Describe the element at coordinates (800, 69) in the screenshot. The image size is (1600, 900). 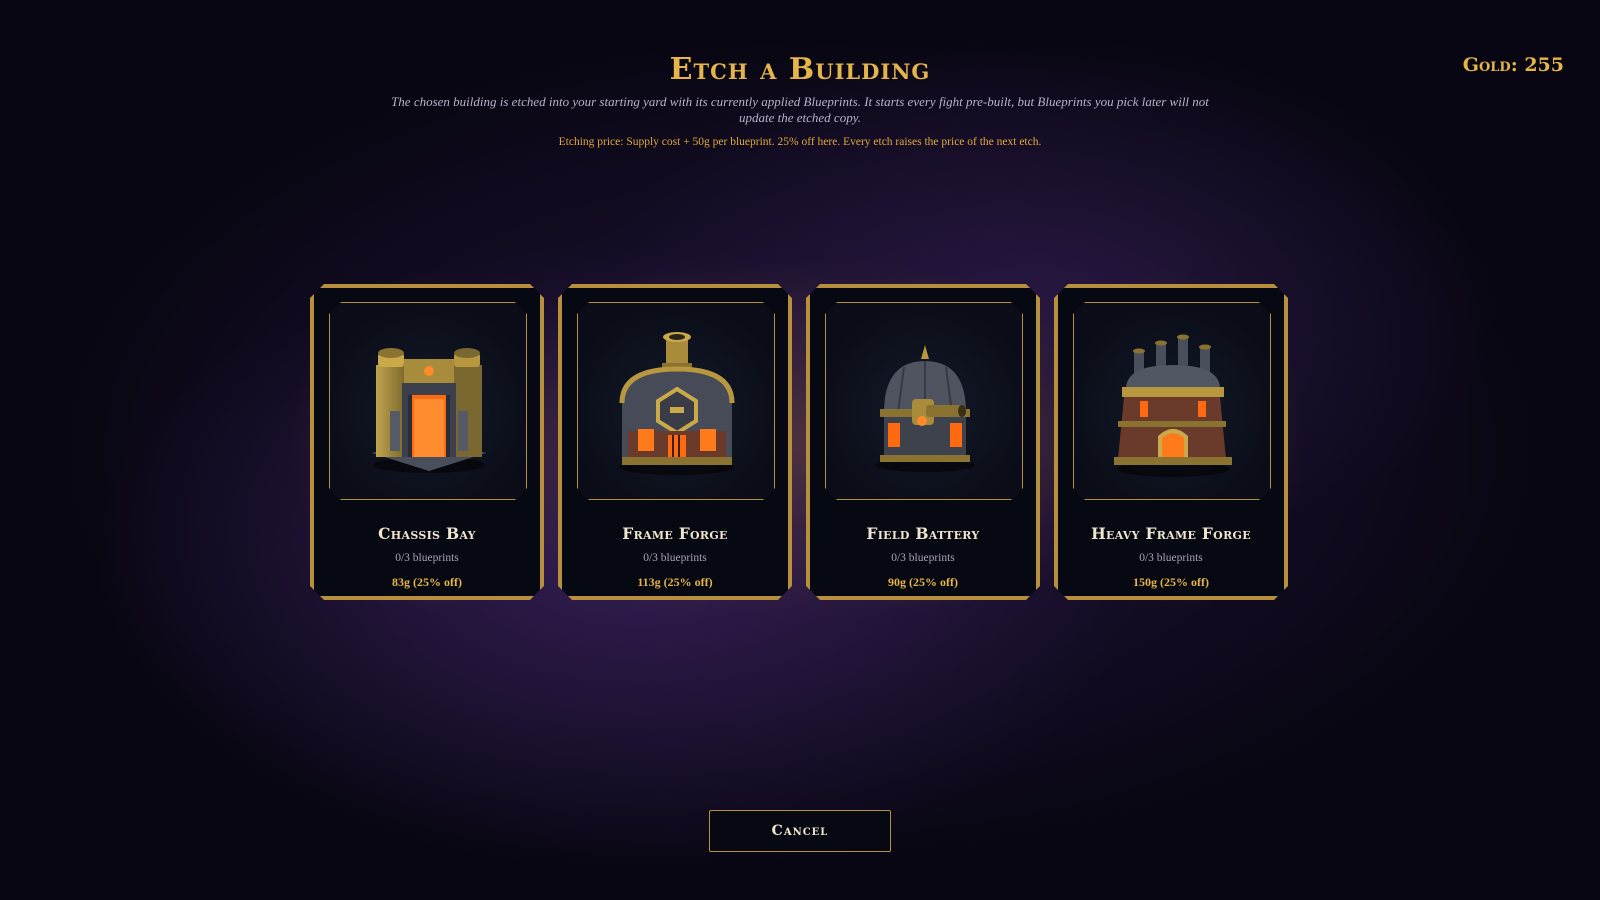
I see `page-title: Etch a Building` at that location.